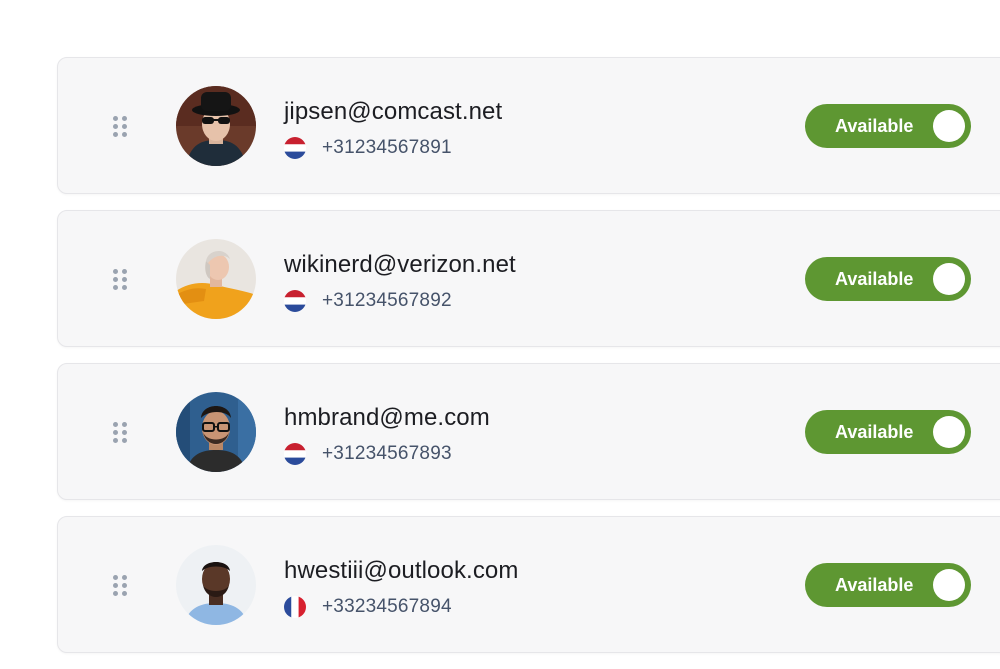  Describe the element at coordinates (295, 607) in the screenshot. I see `france-flag-icon` at that location.